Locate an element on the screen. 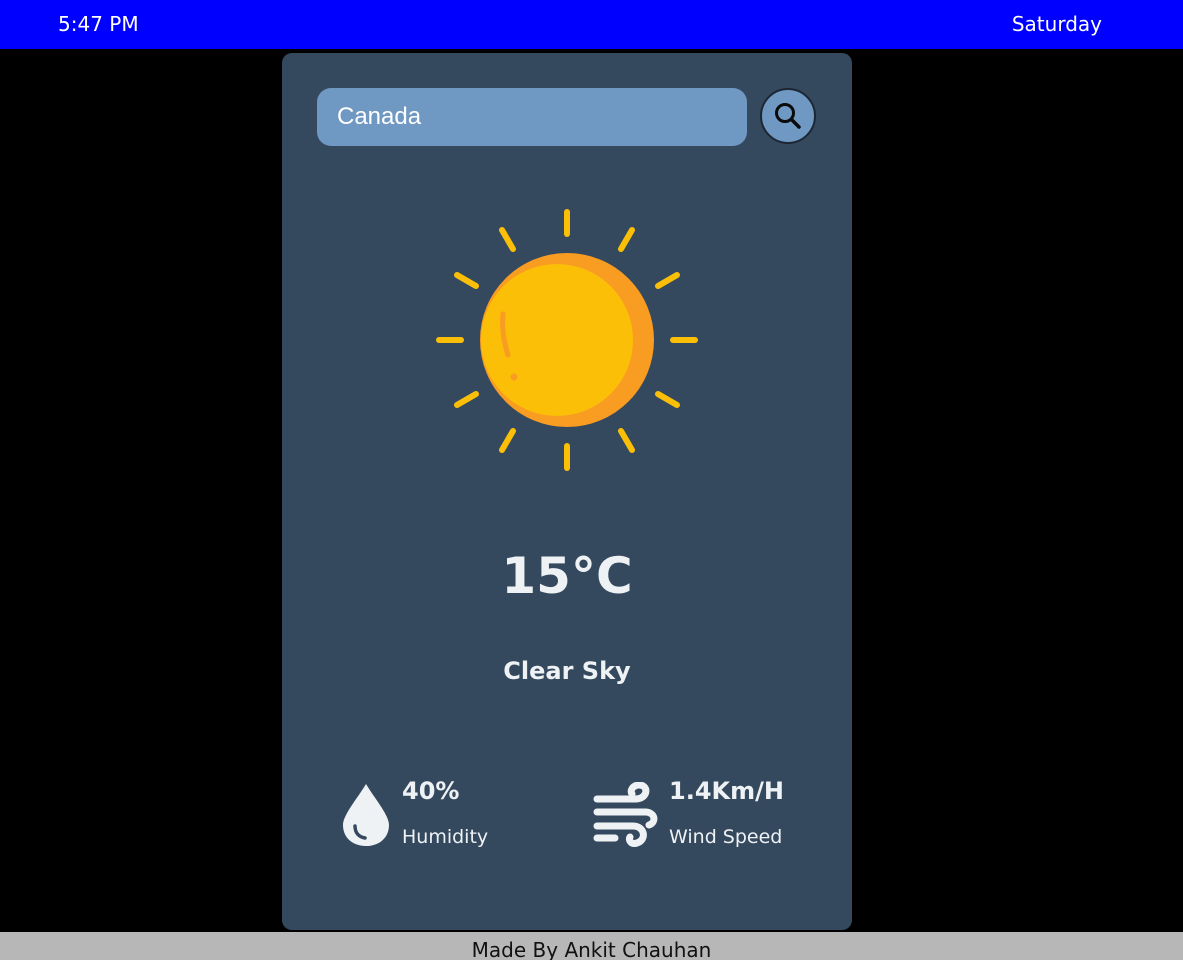  temperature: 15°C is located at coordinates (567, 576).